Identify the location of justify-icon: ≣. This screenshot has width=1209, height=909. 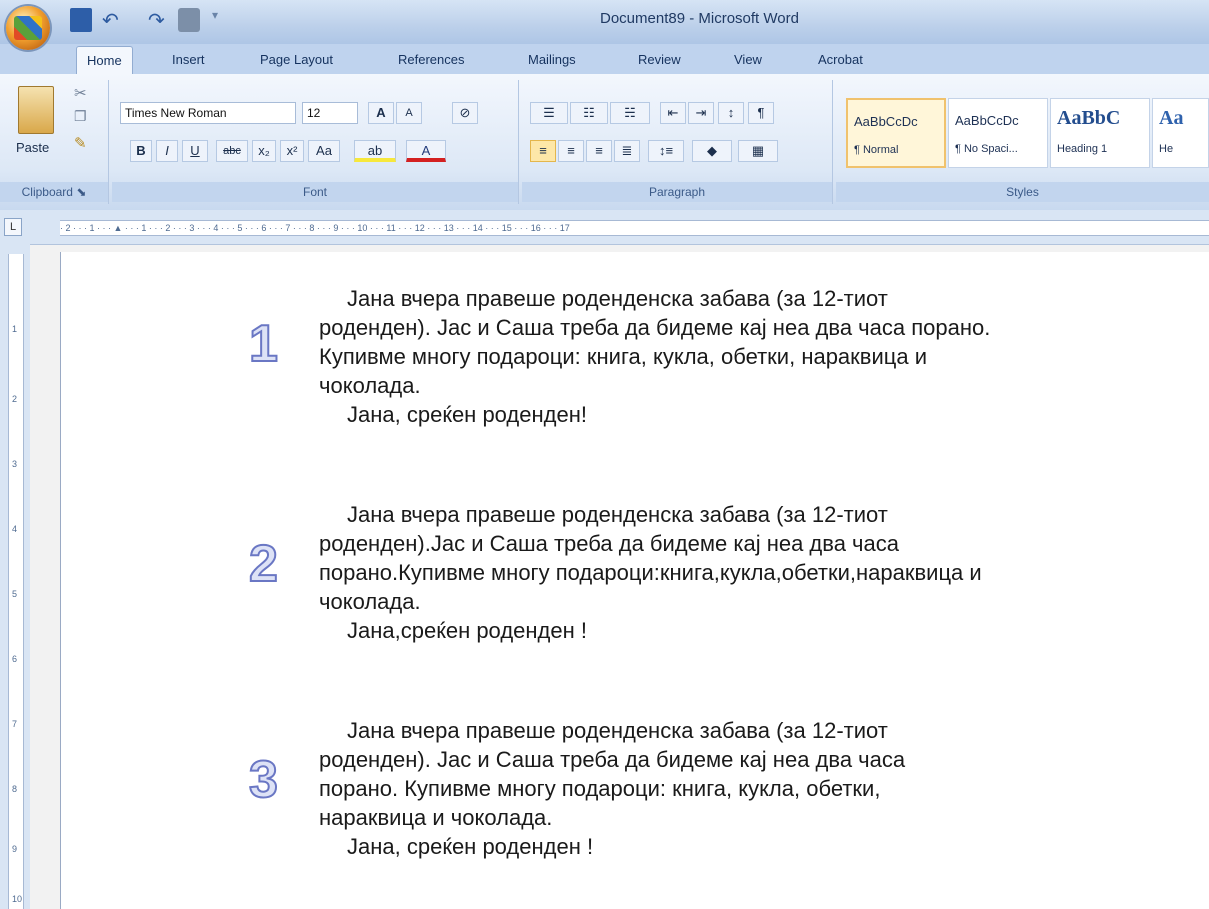
(627, 151).